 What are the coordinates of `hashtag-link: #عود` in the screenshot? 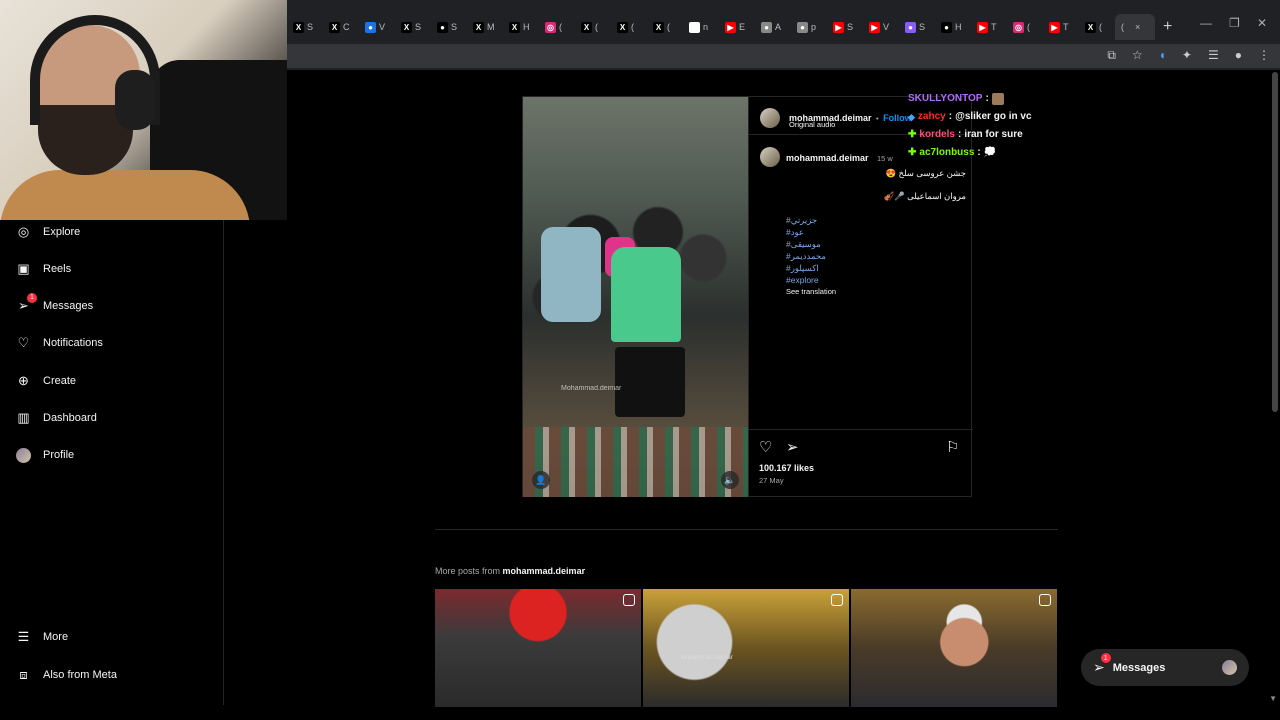 It's located at (876, 232).